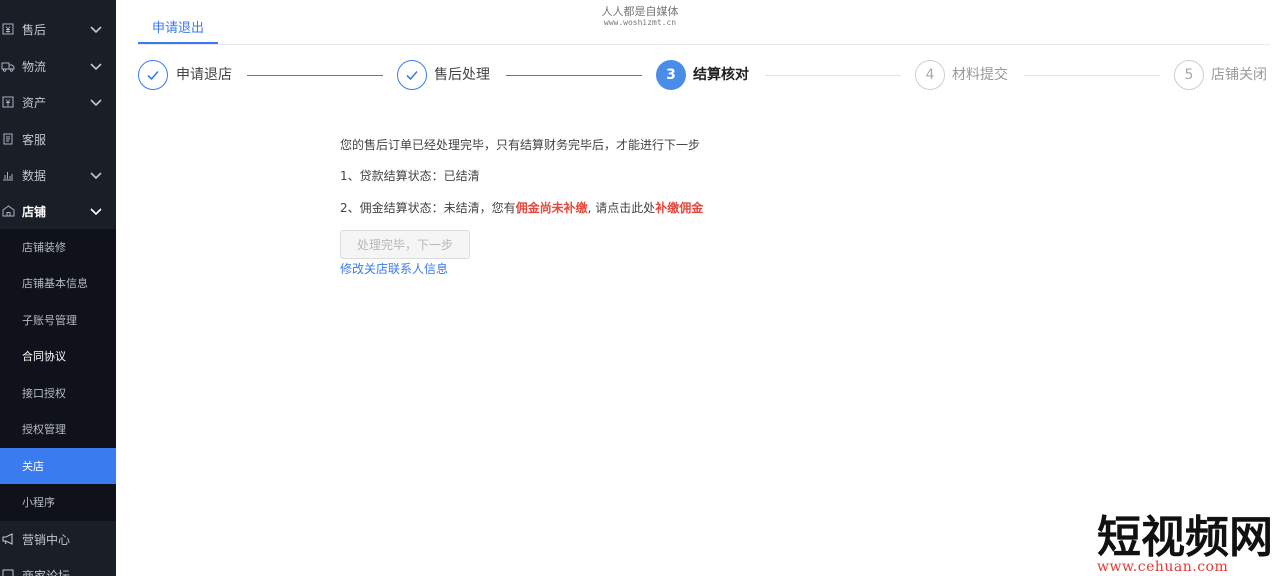  Describe the element at coordinates (640, 22) in the screenshot. I see `watermark-url: www.woshizmt.cn` at that location.